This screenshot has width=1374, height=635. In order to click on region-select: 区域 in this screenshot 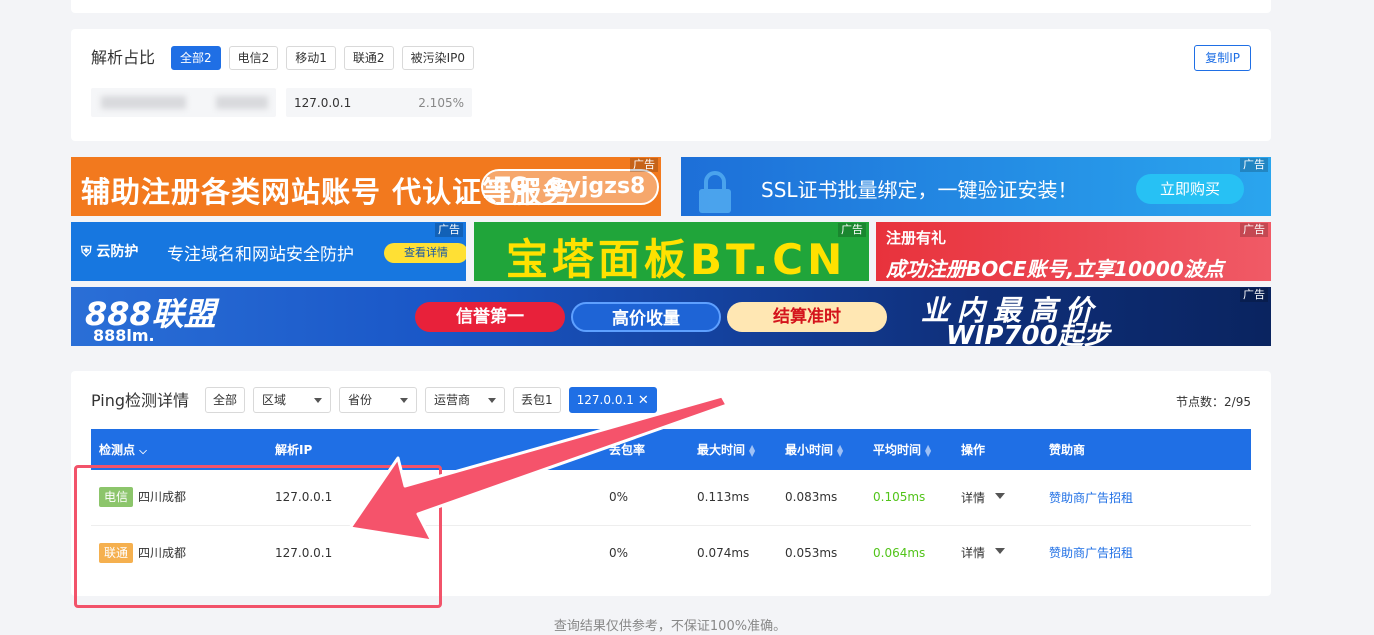, I will do `click(292, 400)`.